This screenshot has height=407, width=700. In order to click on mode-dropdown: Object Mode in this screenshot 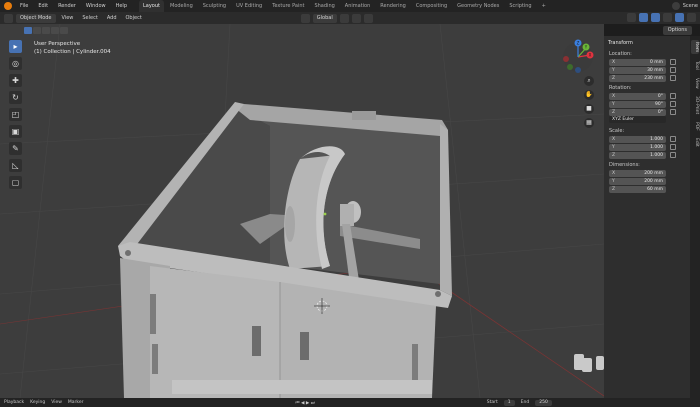, I will do `click(36, 18)`.